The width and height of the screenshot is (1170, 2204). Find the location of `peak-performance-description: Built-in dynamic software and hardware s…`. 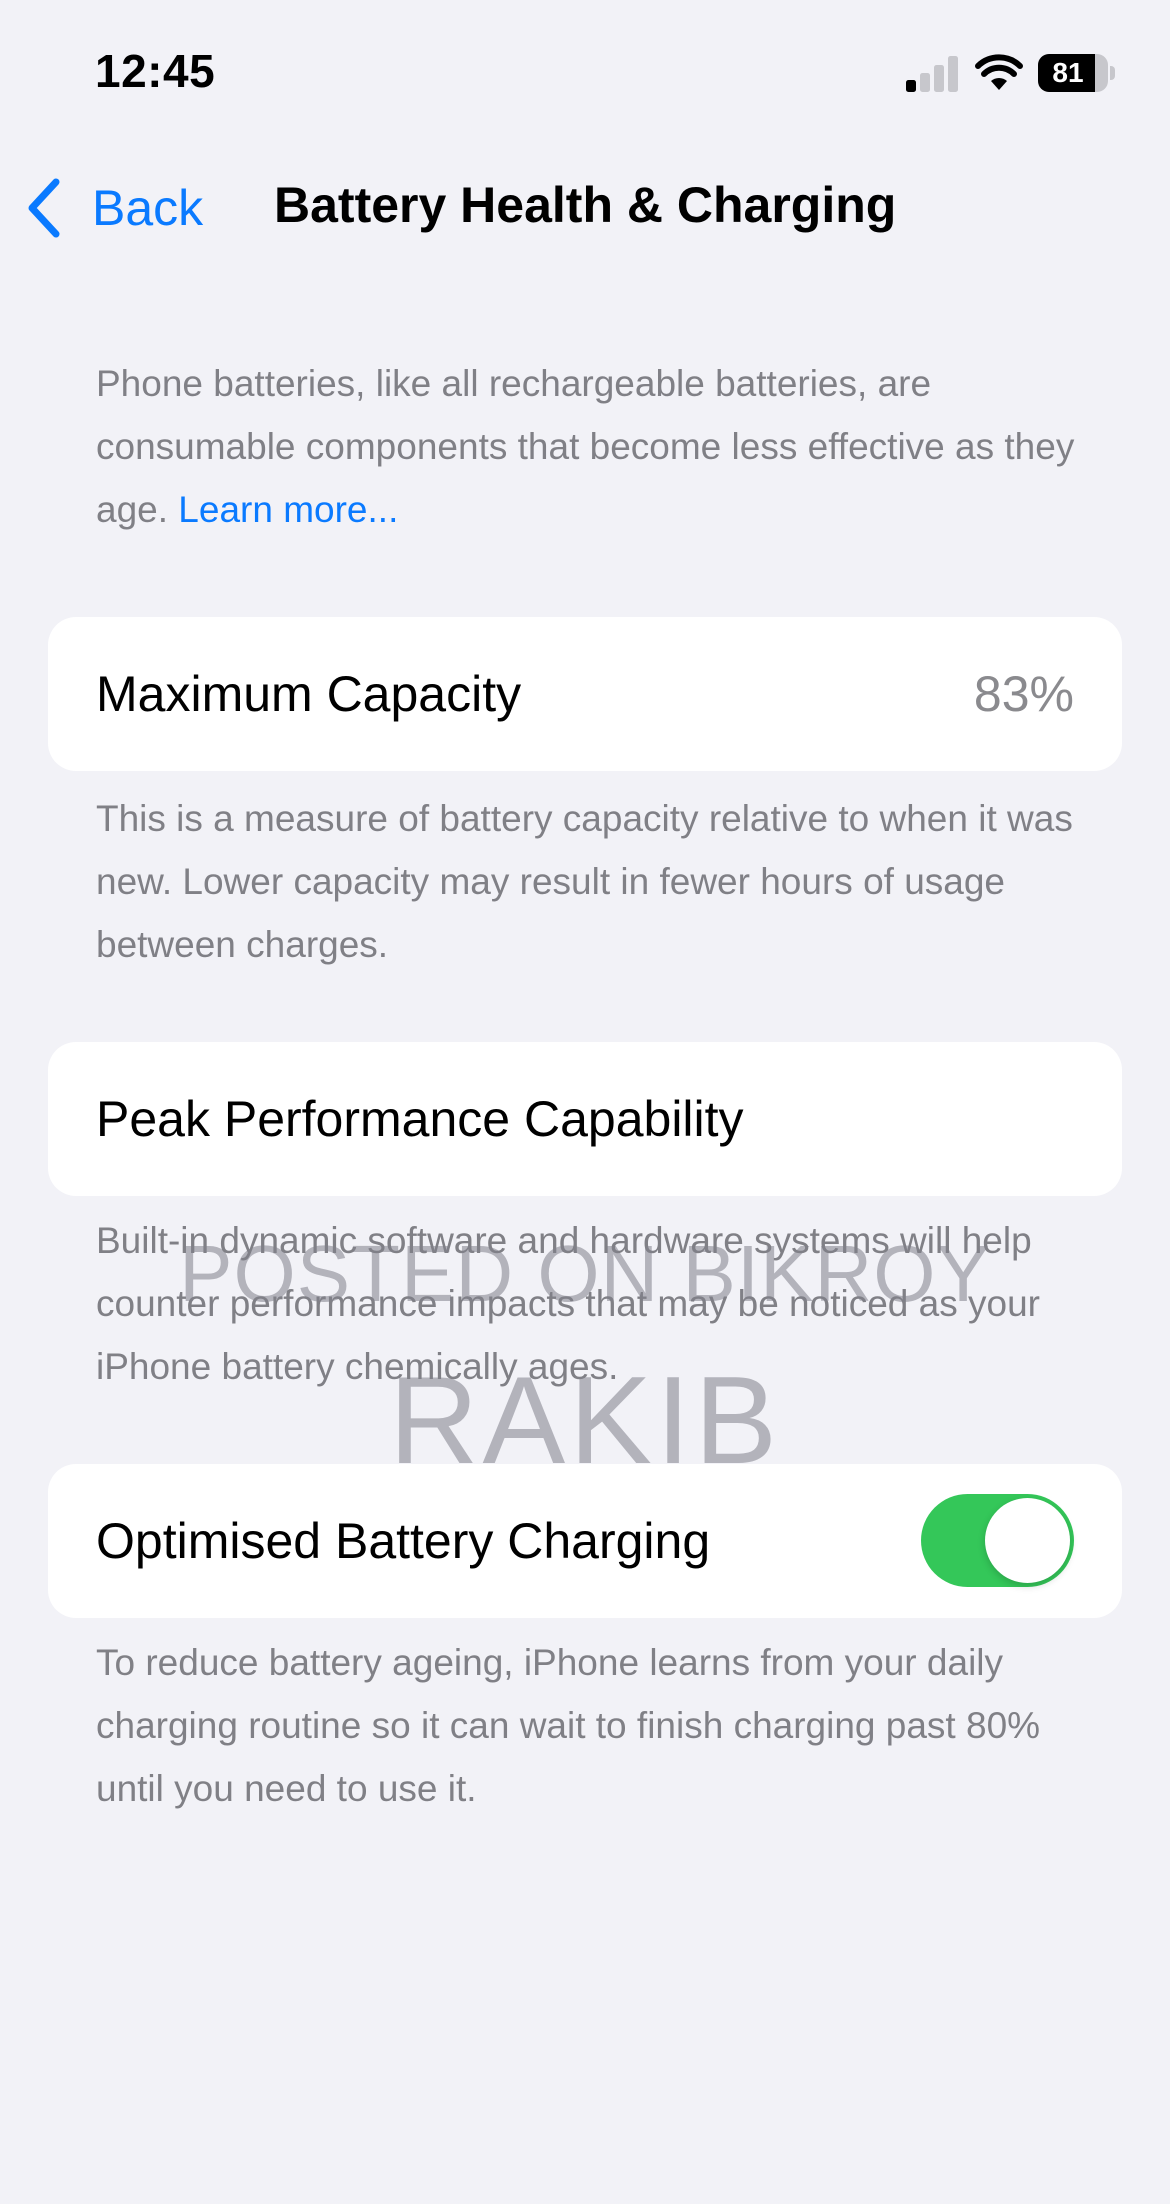

peak-performance-description: Built-in dynamic software and hardware s… is located at coordinates (568, 1303).